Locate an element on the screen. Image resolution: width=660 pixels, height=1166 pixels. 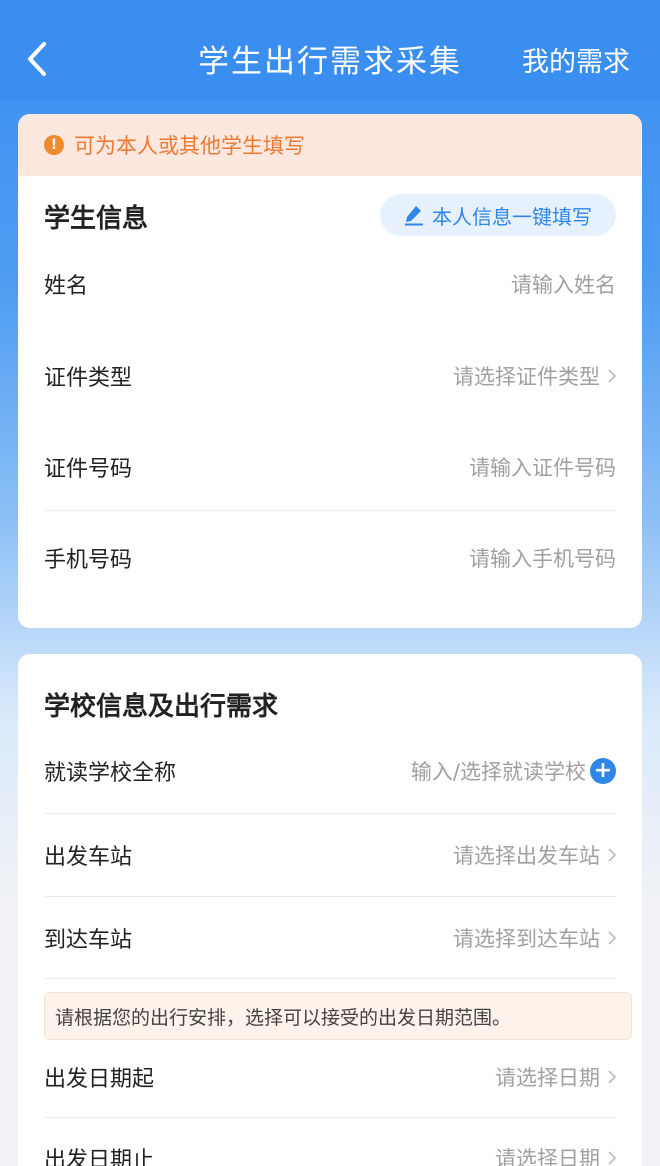
field-phone: 手机号码 请输入手机号码 is located at coordinates (330, 558).